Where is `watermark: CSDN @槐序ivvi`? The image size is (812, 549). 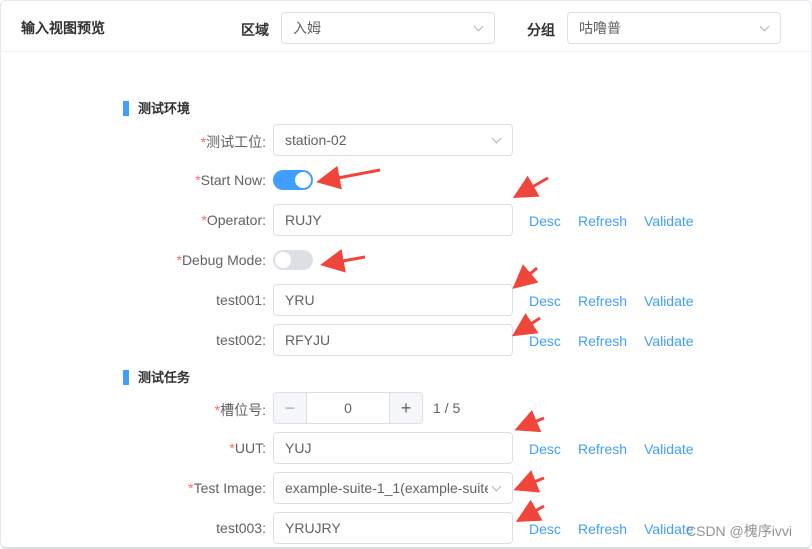
watermark: CSDN @槐序ivvi is located at coordinates (739, 531).